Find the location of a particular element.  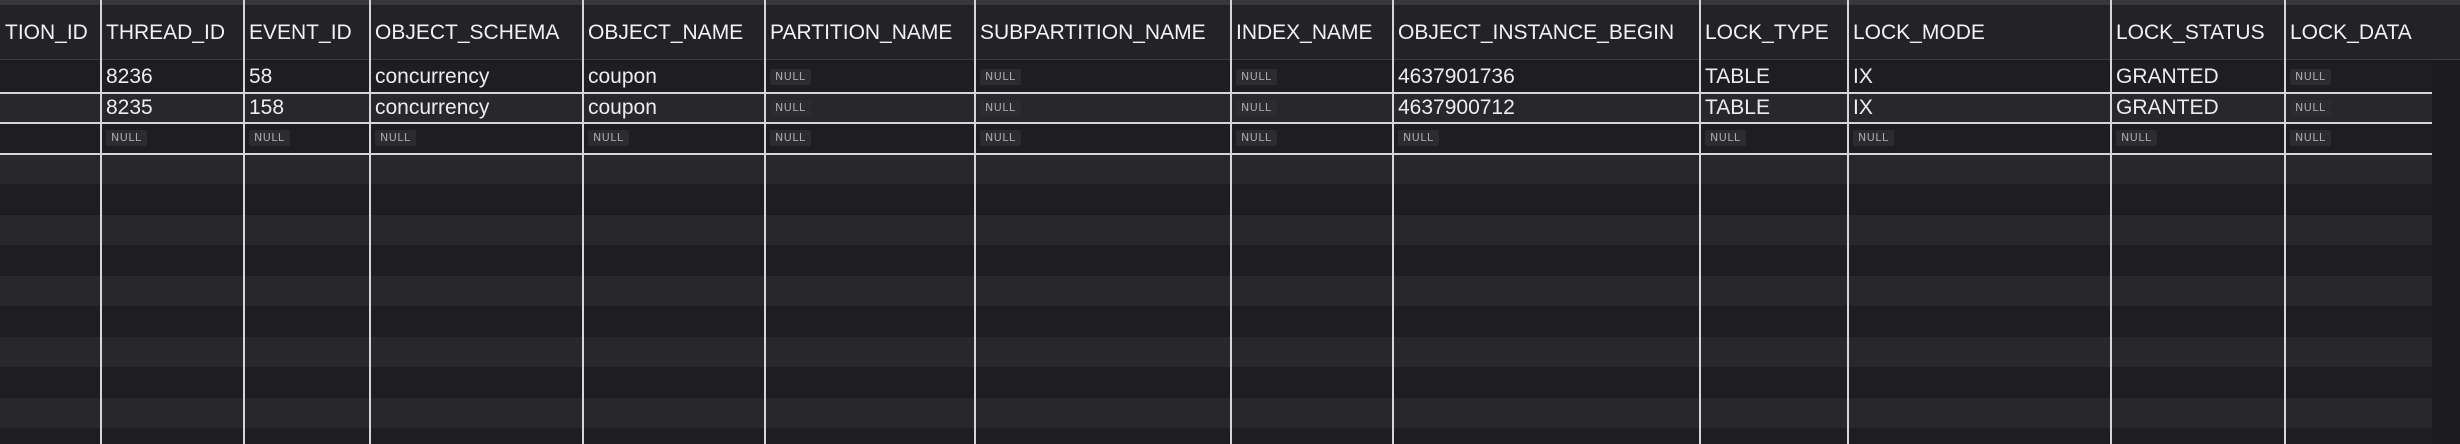

column-header-lock-type: LOCK_TYPE is located at coordinates (1774, 32).